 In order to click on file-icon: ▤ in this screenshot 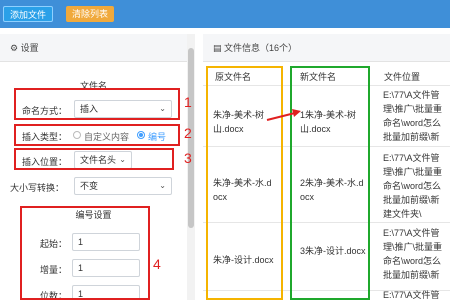, I will do `click(217, 48)`.